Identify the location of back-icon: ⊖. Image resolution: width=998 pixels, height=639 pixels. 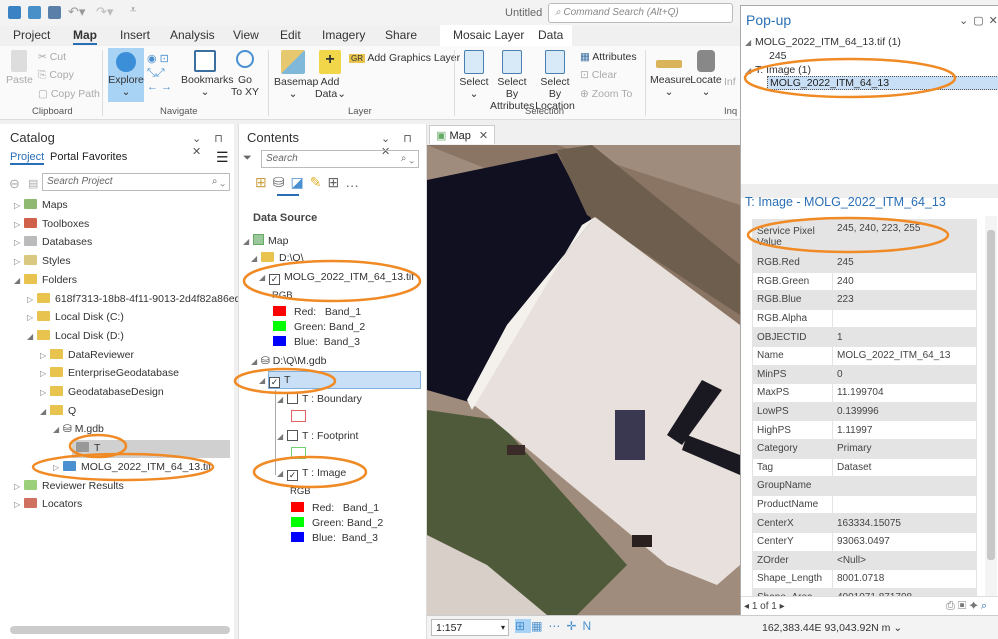
(14, 184).